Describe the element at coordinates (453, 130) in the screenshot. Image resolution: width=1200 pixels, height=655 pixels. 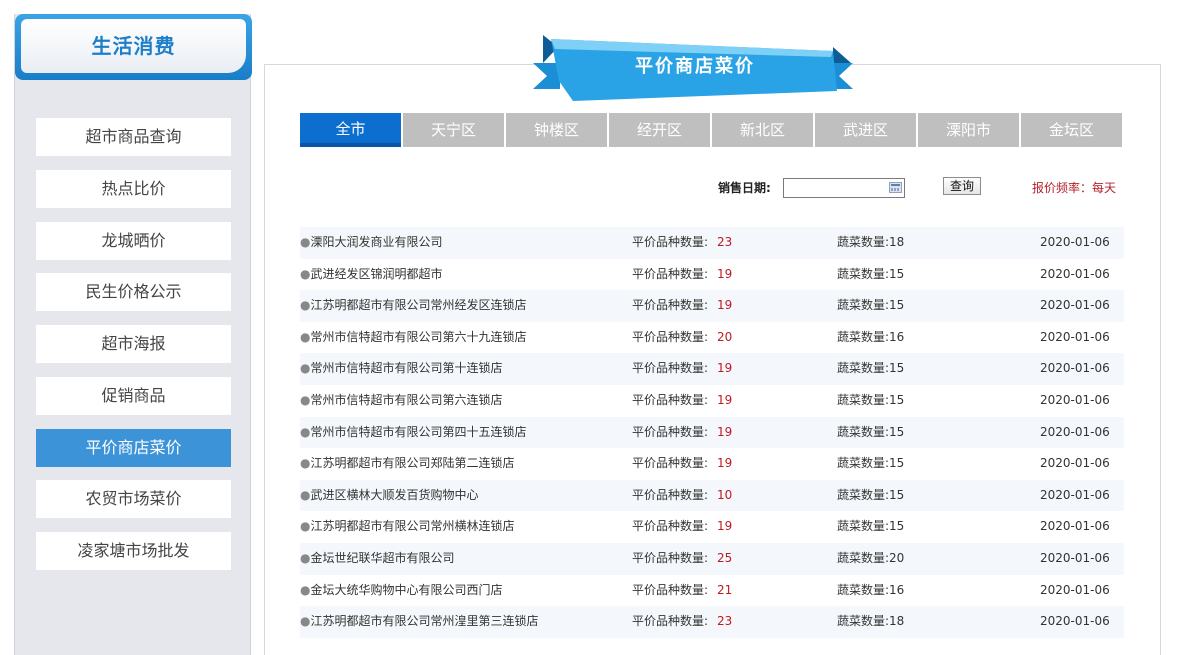
I see `tab-tianning: 天宁区` at that location.